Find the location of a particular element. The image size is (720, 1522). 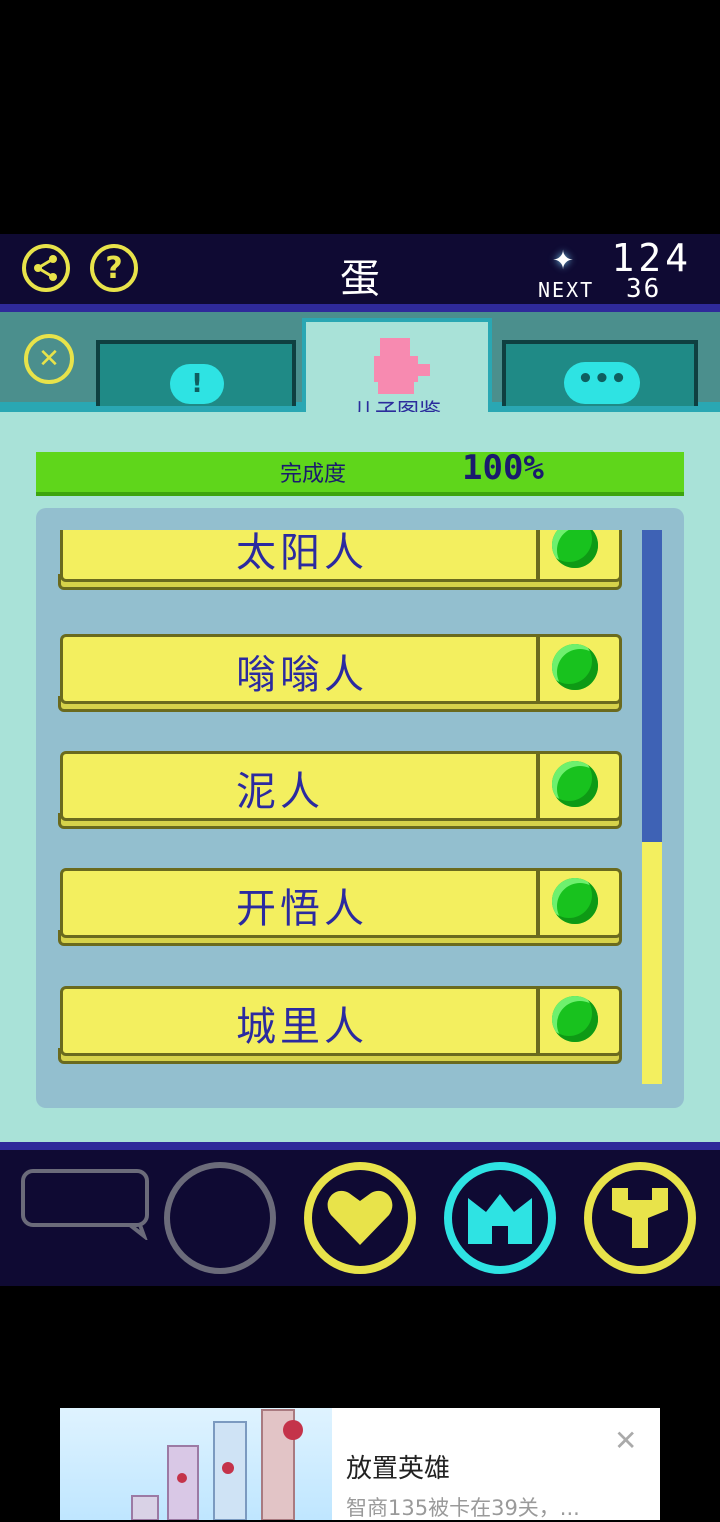

list-item: 嗡嗡人 is located at coordinates (339, 675).